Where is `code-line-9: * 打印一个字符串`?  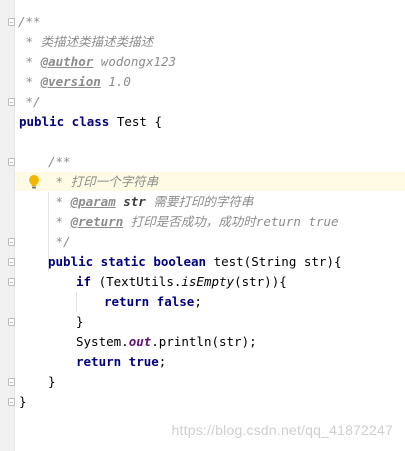 code-line-9: * 打印一个字符串 is located at coordinates (103, 181).